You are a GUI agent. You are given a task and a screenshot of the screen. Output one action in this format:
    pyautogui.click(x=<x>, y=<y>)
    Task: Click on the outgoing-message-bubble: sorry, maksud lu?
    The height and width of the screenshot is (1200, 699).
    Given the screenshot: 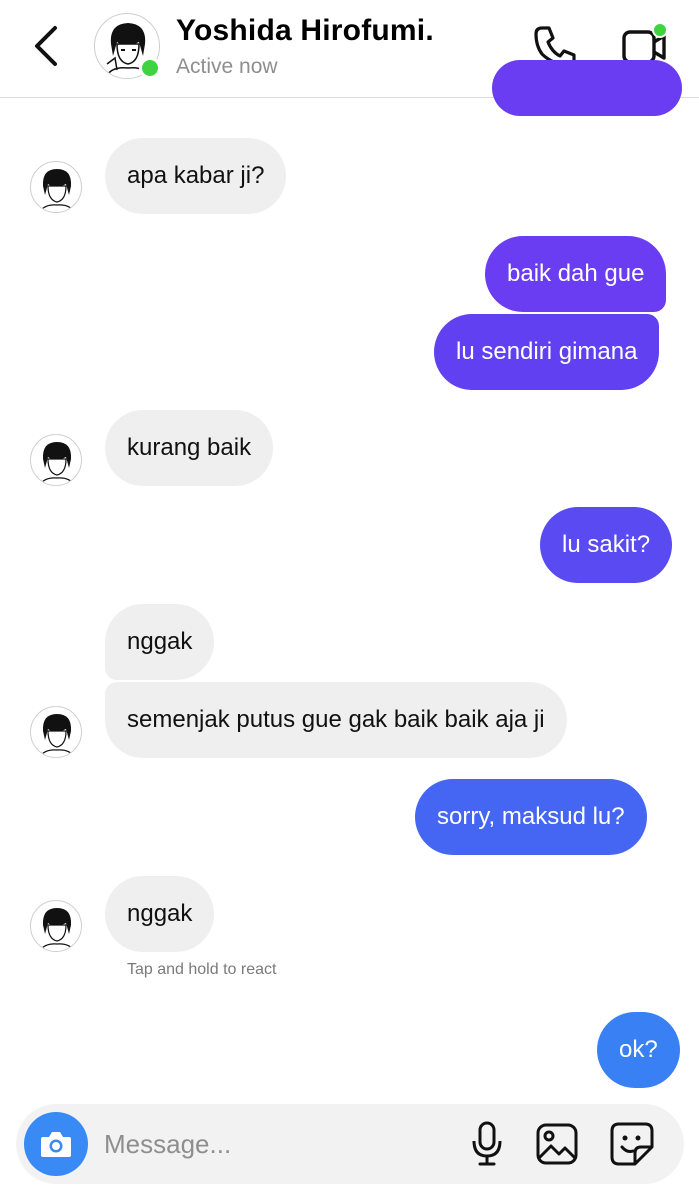 What is the action you would take?
    pyautogui.click(x=531, y=817)
    